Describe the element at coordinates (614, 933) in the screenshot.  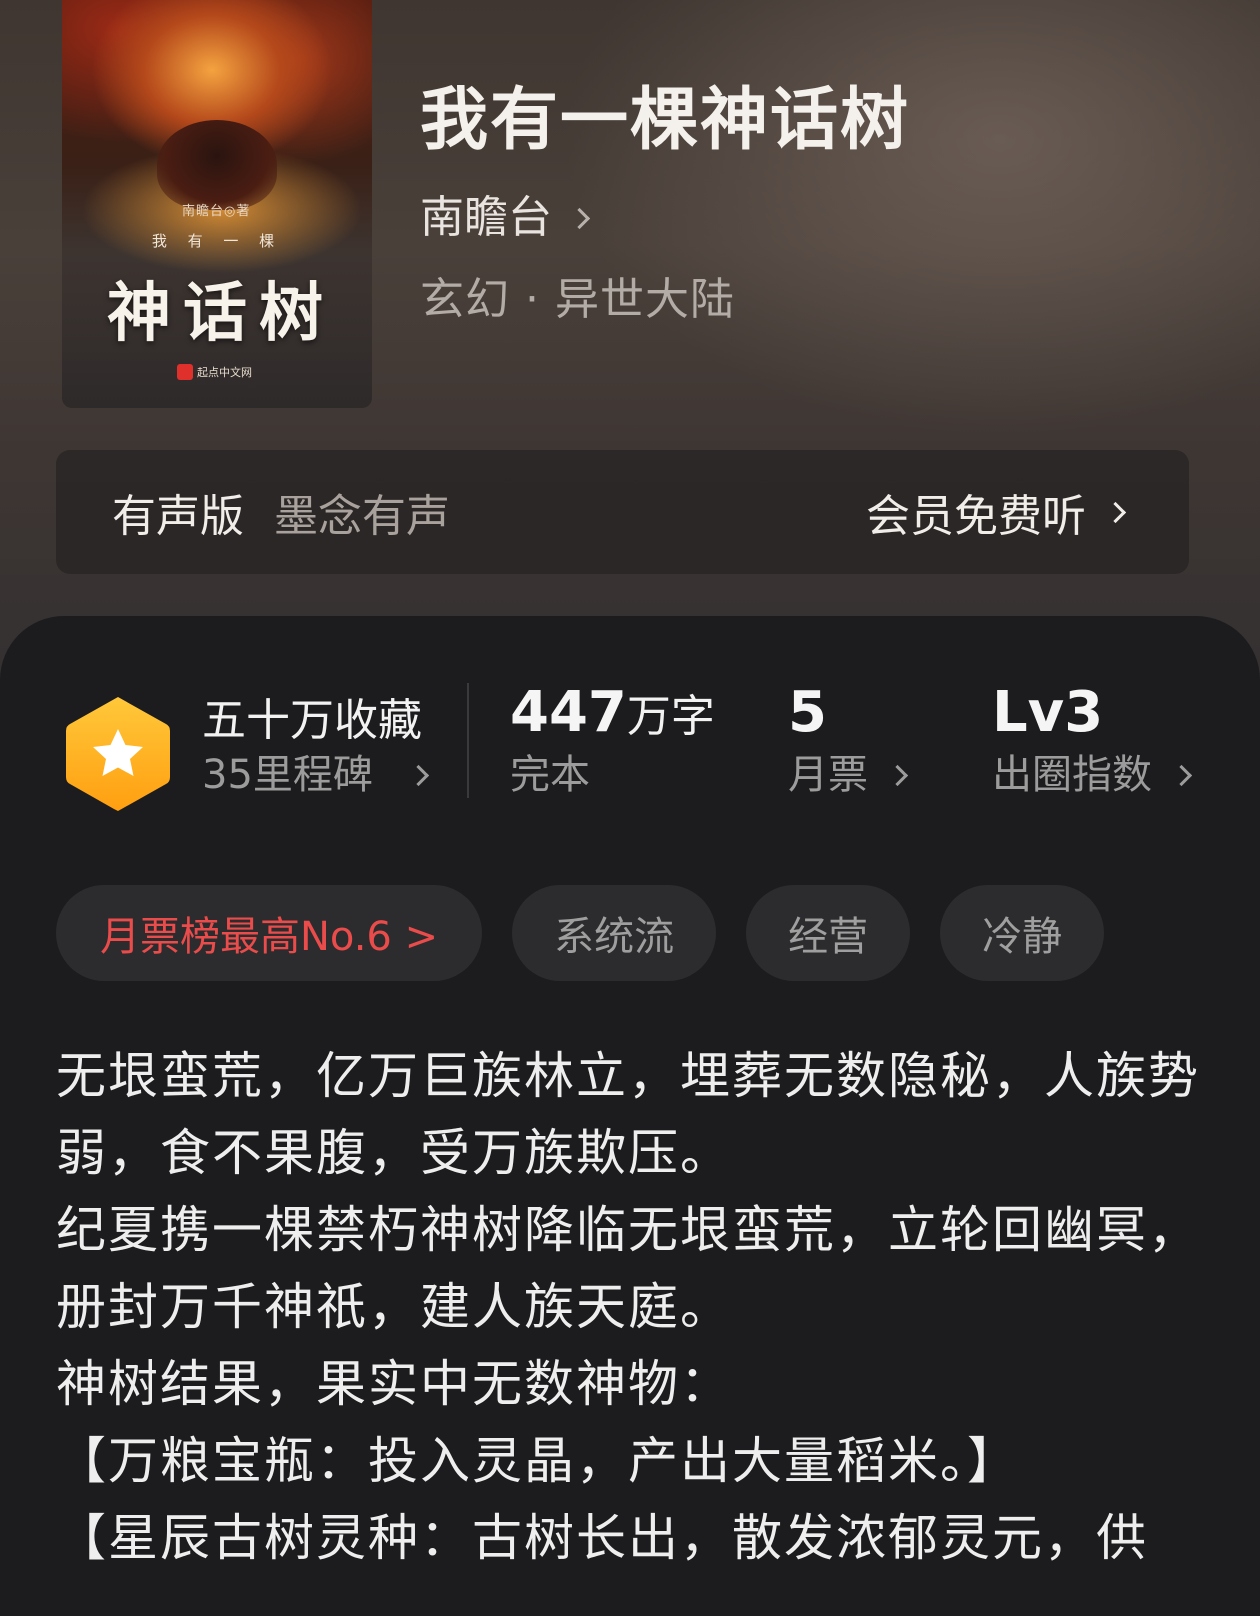
I see `tag-system: 系统流` at that location.